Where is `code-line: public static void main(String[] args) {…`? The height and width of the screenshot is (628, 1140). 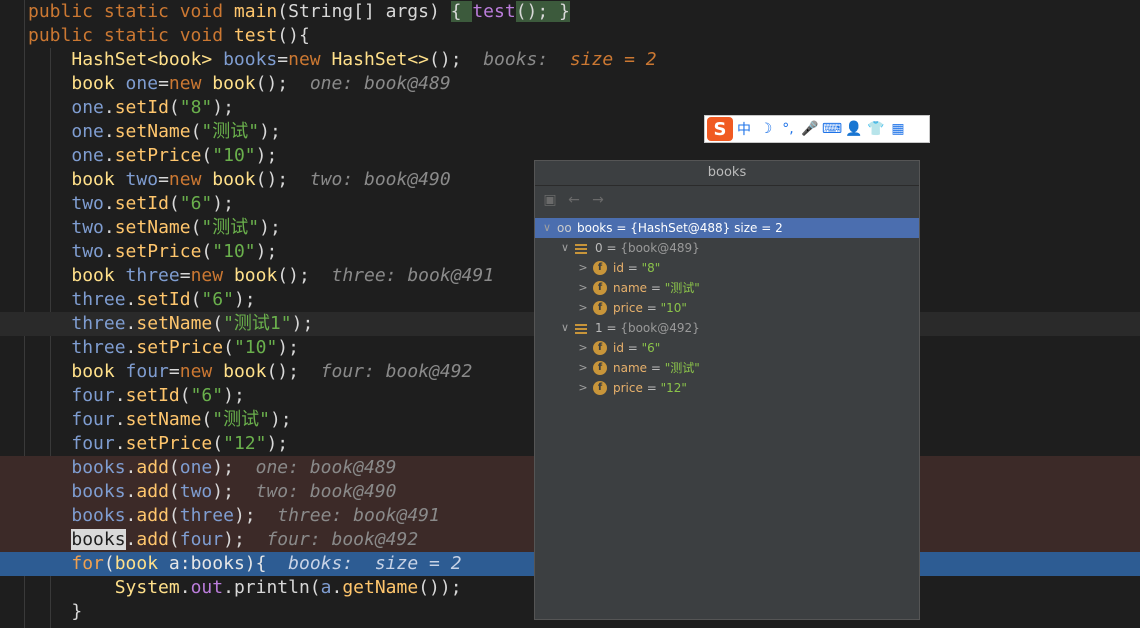 code-line: public static void main(String[] args) {… is located at coordinates (570, 12).